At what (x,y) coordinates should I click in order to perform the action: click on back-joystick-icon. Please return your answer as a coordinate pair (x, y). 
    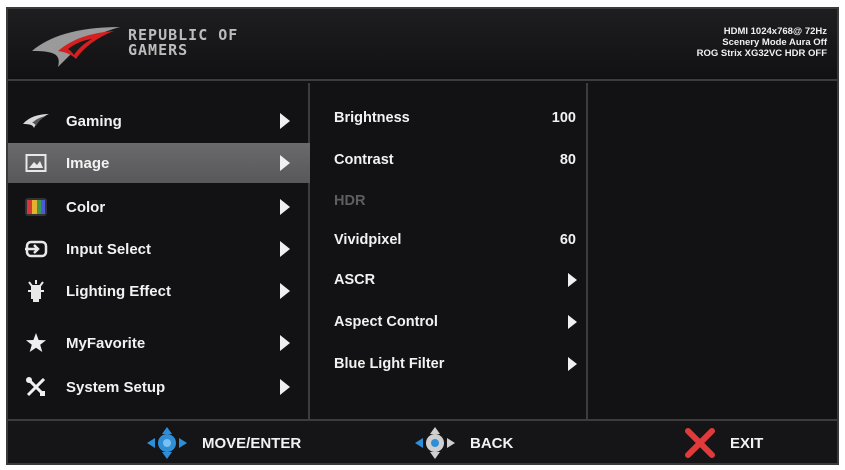
    Looking at the image, I should click on (435, 443).